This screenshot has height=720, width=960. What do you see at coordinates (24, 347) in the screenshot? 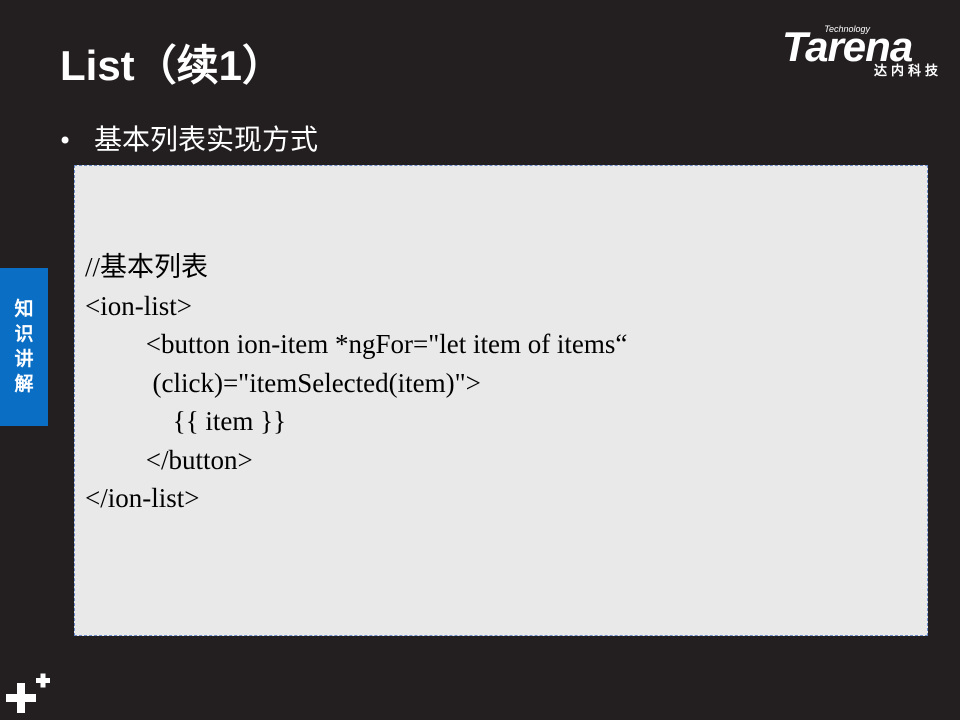
I see `side-tab-knowledge: 知 识 讲 解` at bounding box center [24, 347].